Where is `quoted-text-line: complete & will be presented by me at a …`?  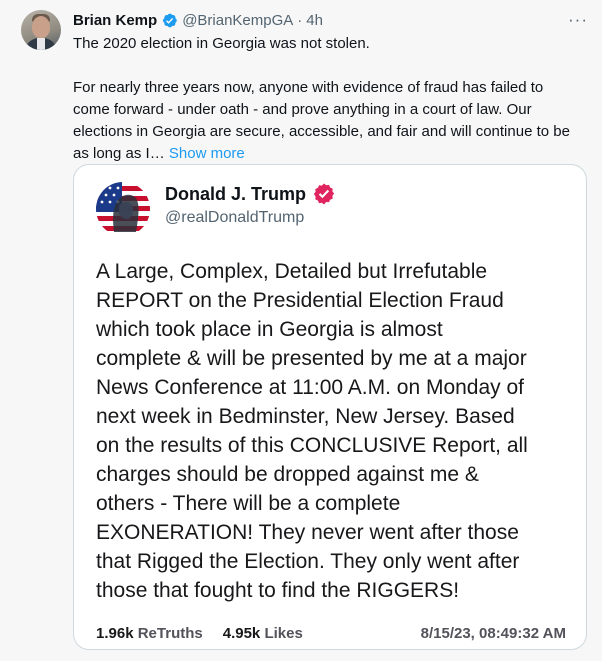
quoted-text-line: complete & will be presented by me at a … is located at coordinates (311, 358).